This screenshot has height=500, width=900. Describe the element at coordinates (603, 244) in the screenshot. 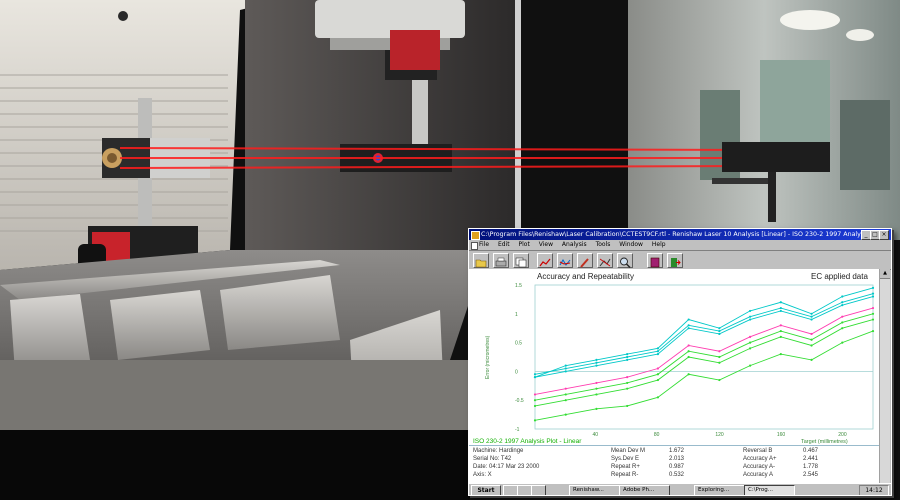

I see `menu-tools: Tools` at that location.